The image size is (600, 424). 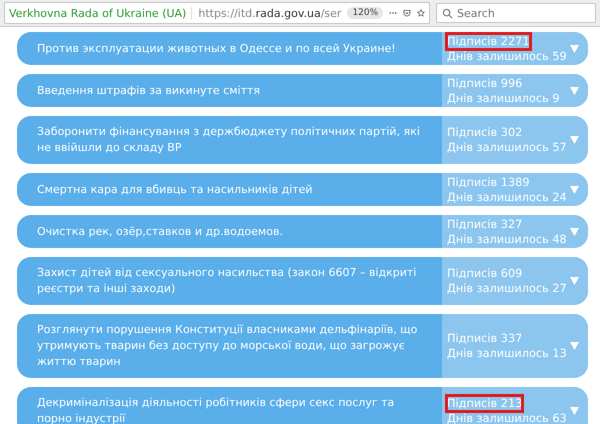 What do you see at coordinates (270, 13) in the screenshot?
I see `url-text: https://itd.rada.gov.ua/ser` at bounding box center [270, 13].